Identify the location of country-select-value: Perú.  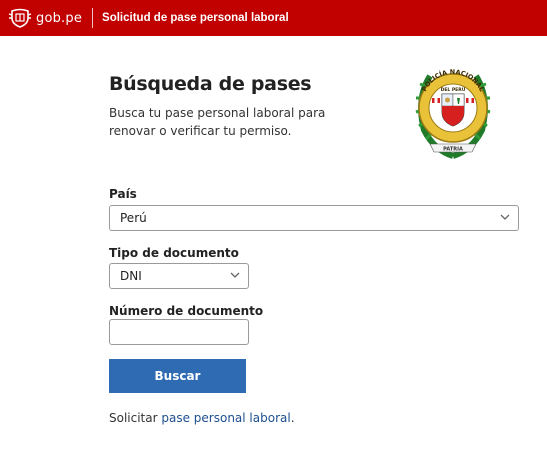
(133, 218).